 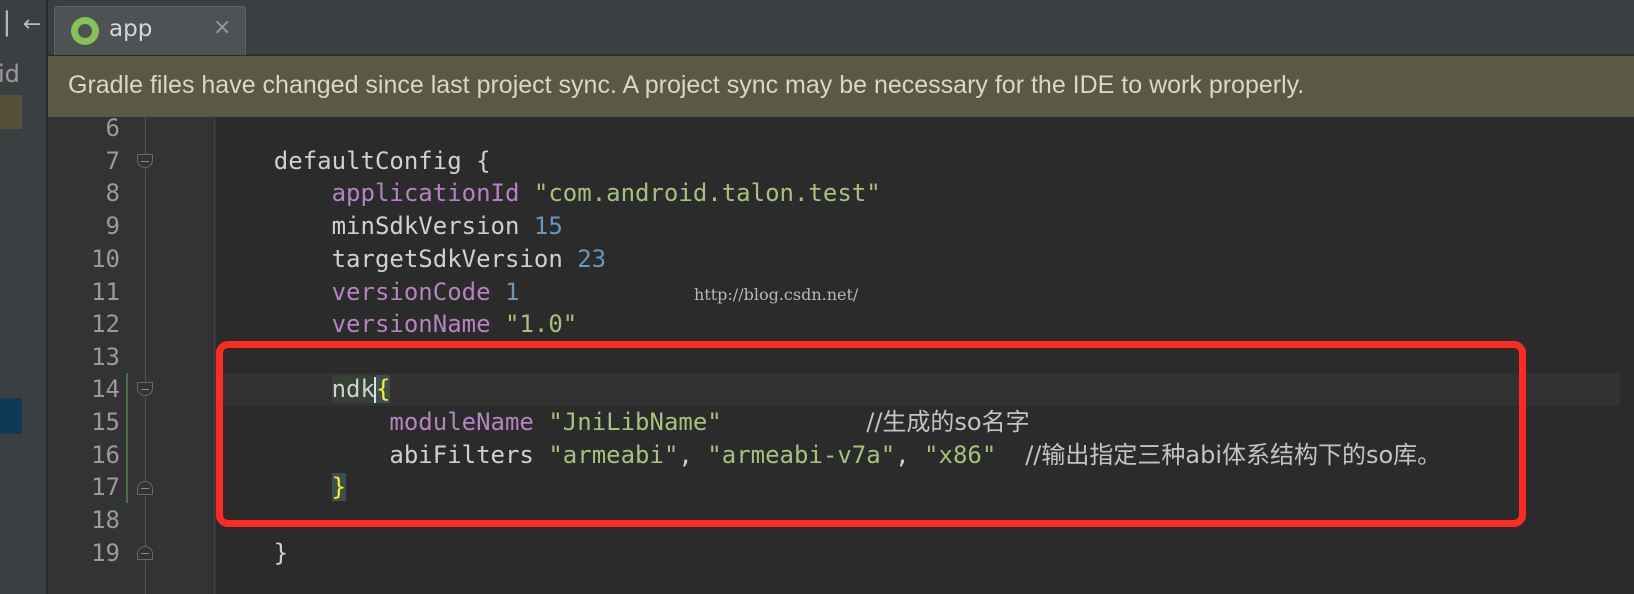 I want to click on code-line-10: targetSdkVersion 23, so click(x=411, y=259).